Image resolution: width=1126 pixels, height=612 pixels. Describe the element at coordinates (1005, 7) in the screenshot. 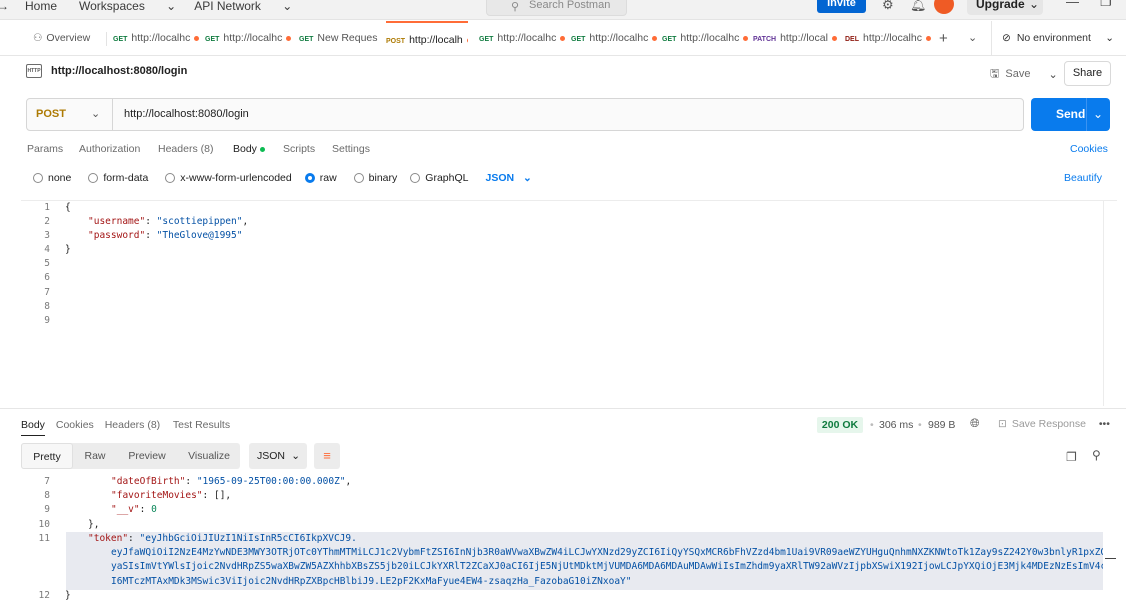

I see `upgrade-button: Upgrade ⌄` at that location.